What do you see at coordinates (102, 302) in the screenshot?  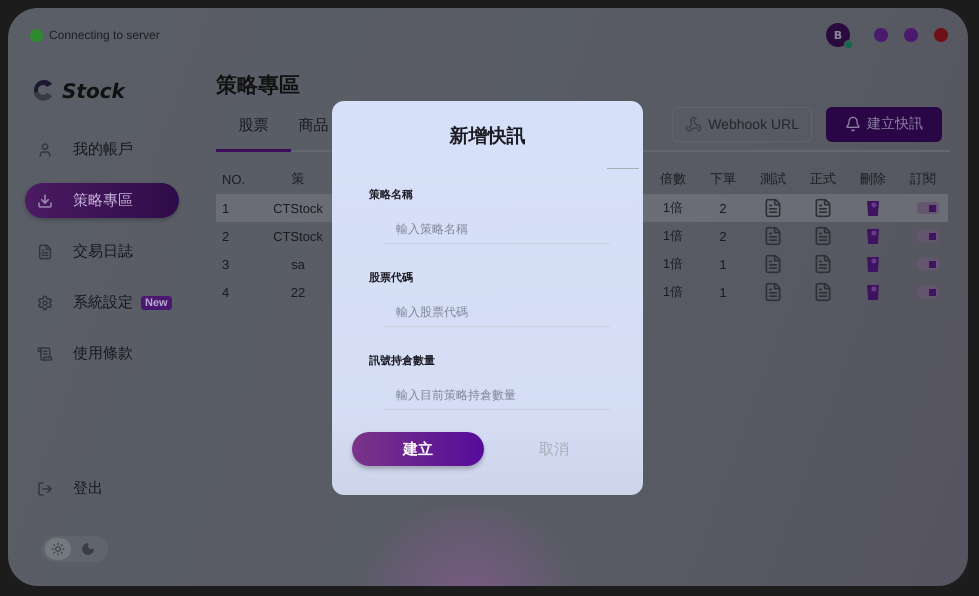 I see `nav-item: 系統設定 New` at bounding box center [102, 302].